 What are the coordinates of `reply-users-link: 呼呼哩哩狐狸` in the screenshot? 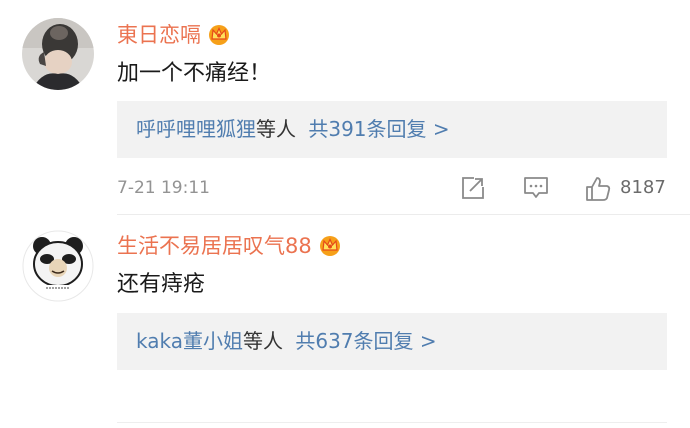 It's located at (196, 129).